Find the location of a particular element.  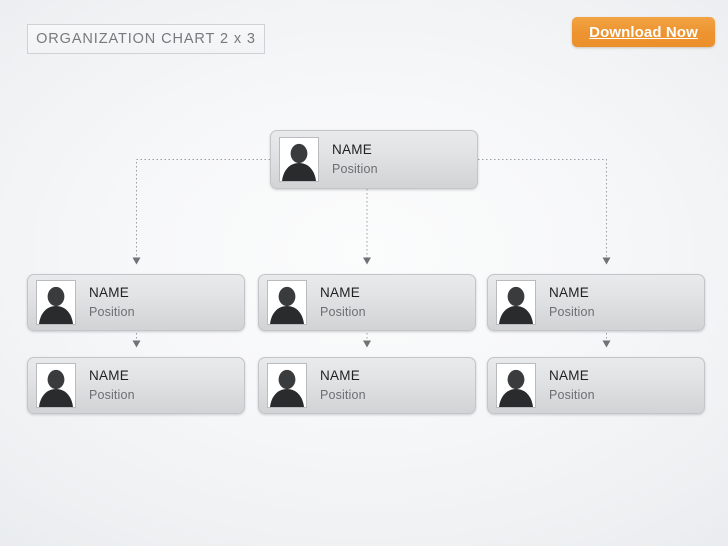

org-node-row2-col3: NAME Position is located at coordinates (596, 302).